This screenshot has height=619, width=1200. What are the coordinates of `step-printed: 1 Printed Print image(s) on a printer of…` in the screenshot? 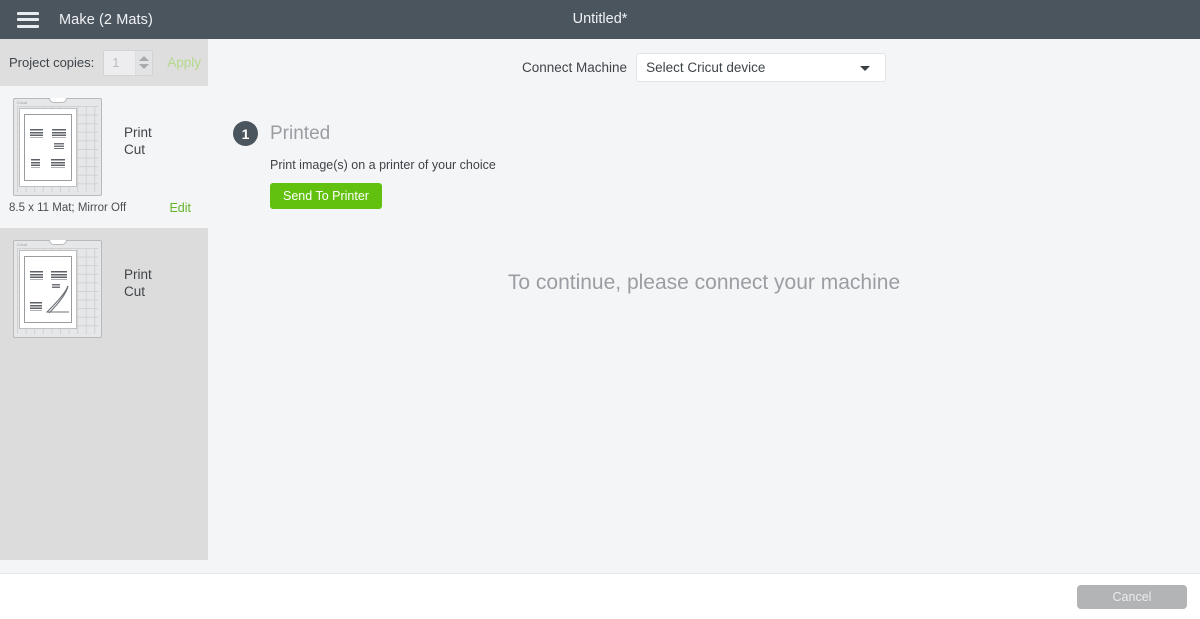 It's located at (364, 165).